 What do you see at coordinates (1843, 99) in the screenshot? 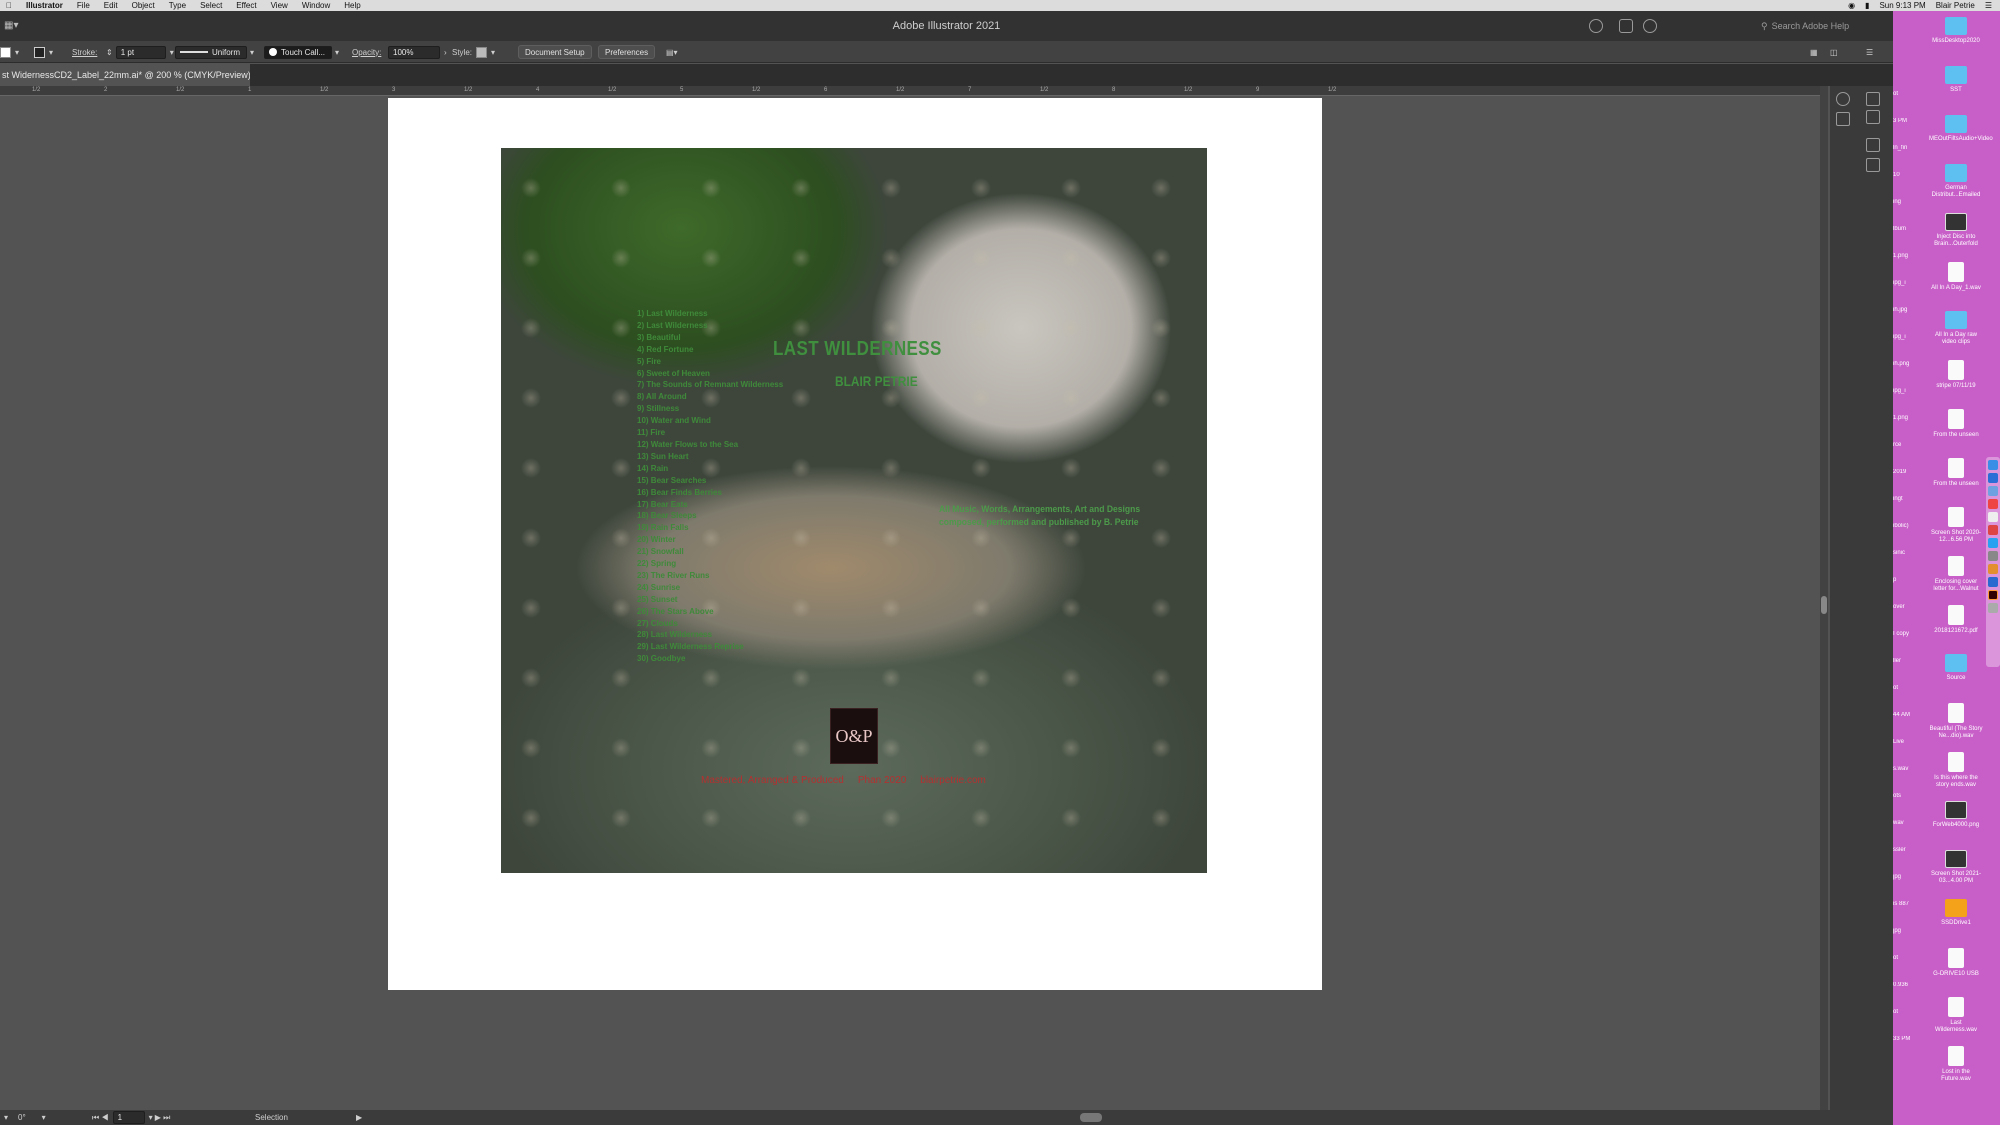
I see `color-panel-icon` at bounding box center [1843, 99].